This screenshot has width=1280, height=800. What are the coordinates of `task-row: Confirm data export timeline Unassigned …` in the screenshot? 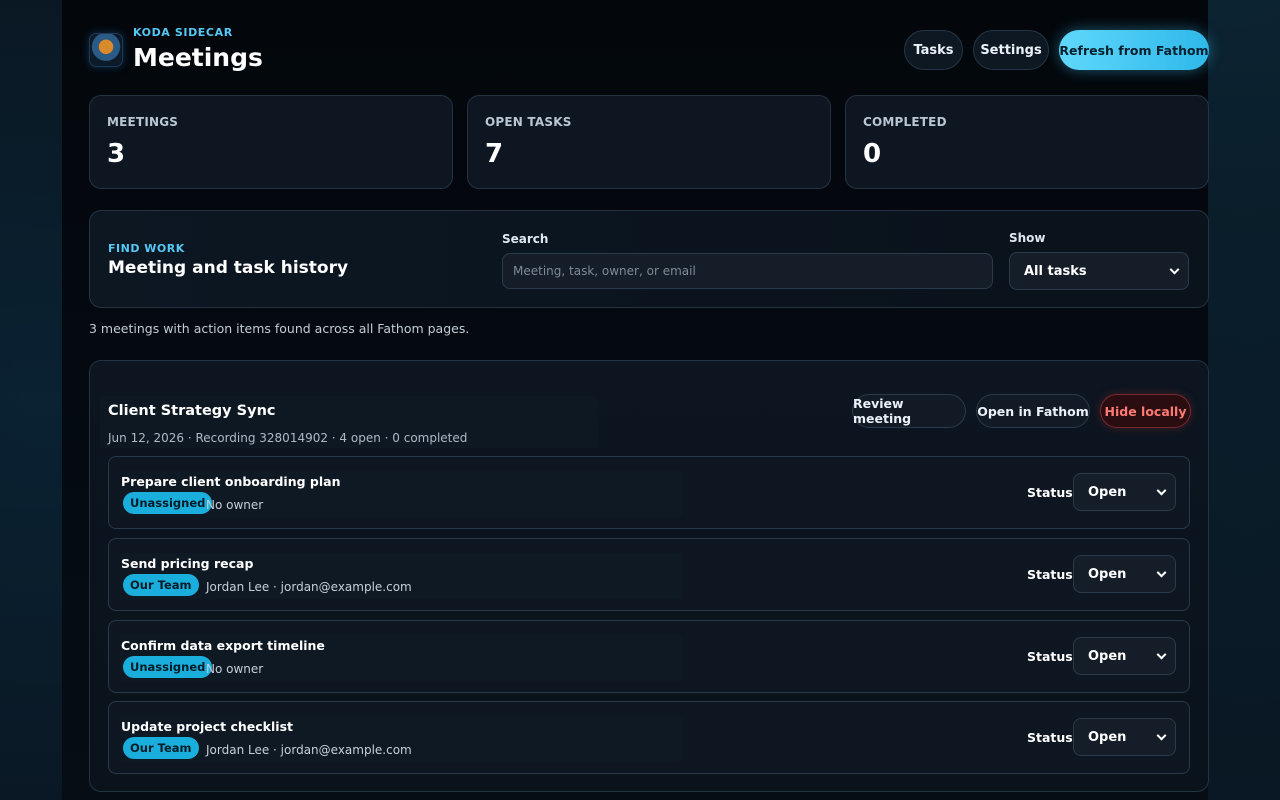 It's located at (649, 656).